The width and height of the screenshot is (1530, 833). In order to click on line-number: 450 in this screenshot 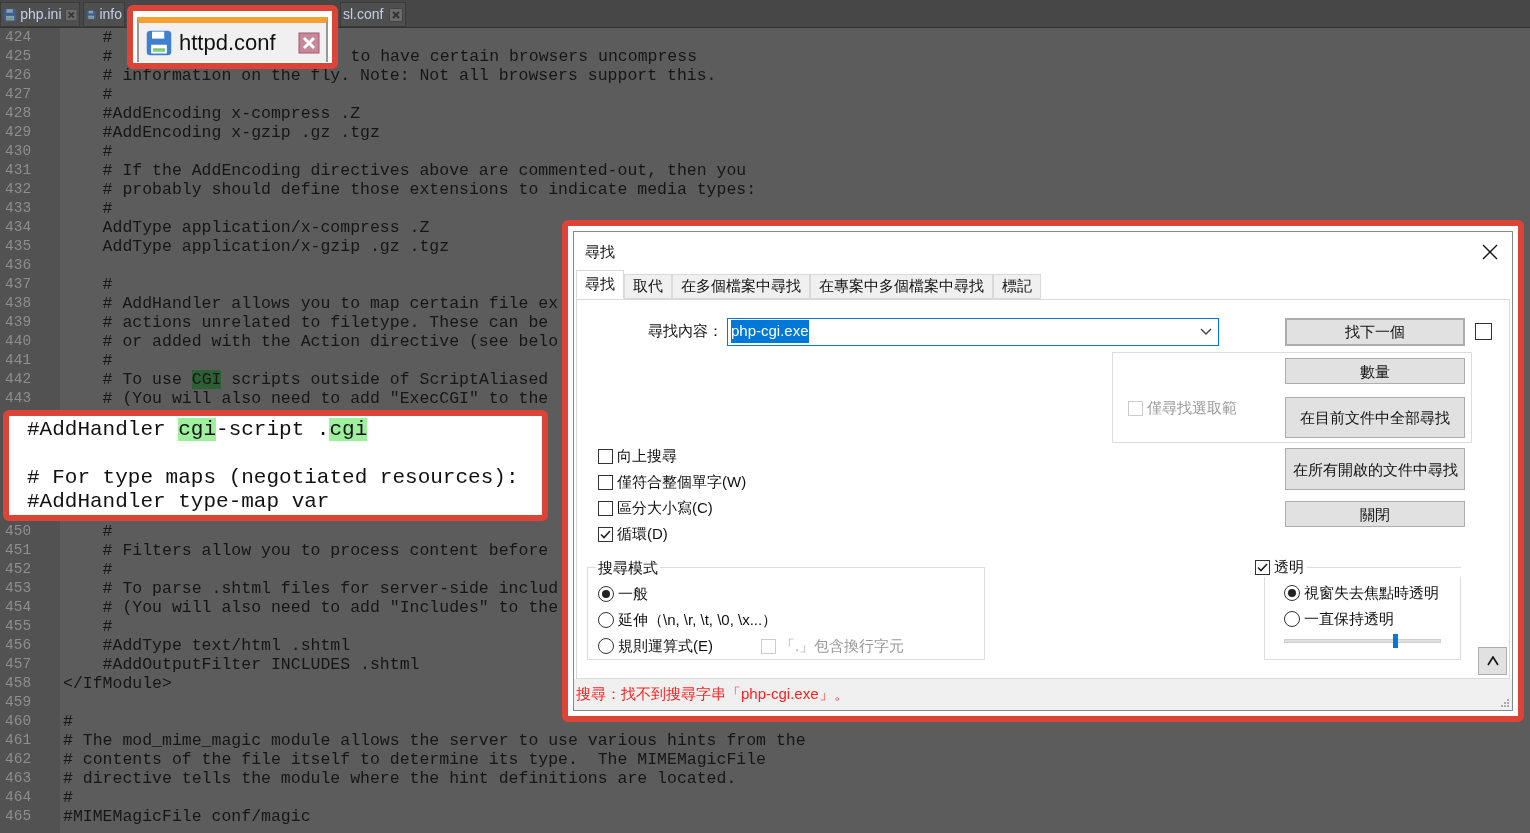, I will do `click(18, 531)`.